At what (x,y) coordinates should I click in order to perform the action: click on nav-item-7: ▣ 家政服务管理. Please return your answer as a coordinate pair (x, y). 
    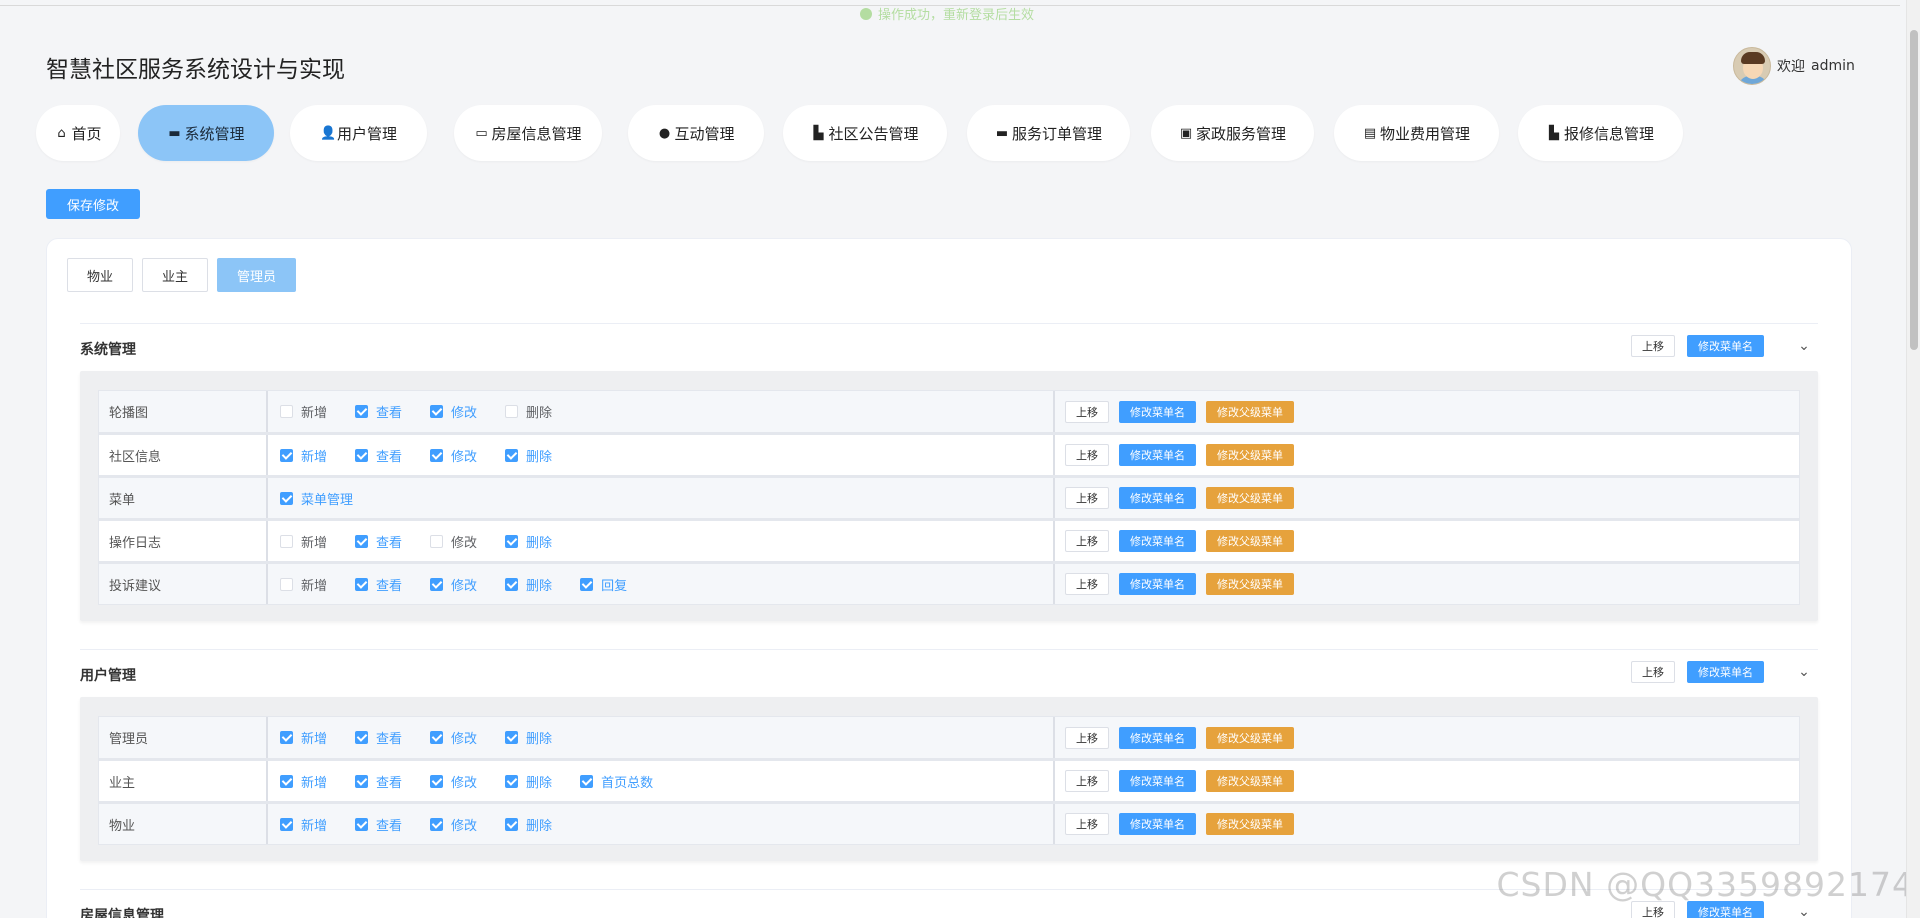
    Looking at the image, I should click on (1232, 133).